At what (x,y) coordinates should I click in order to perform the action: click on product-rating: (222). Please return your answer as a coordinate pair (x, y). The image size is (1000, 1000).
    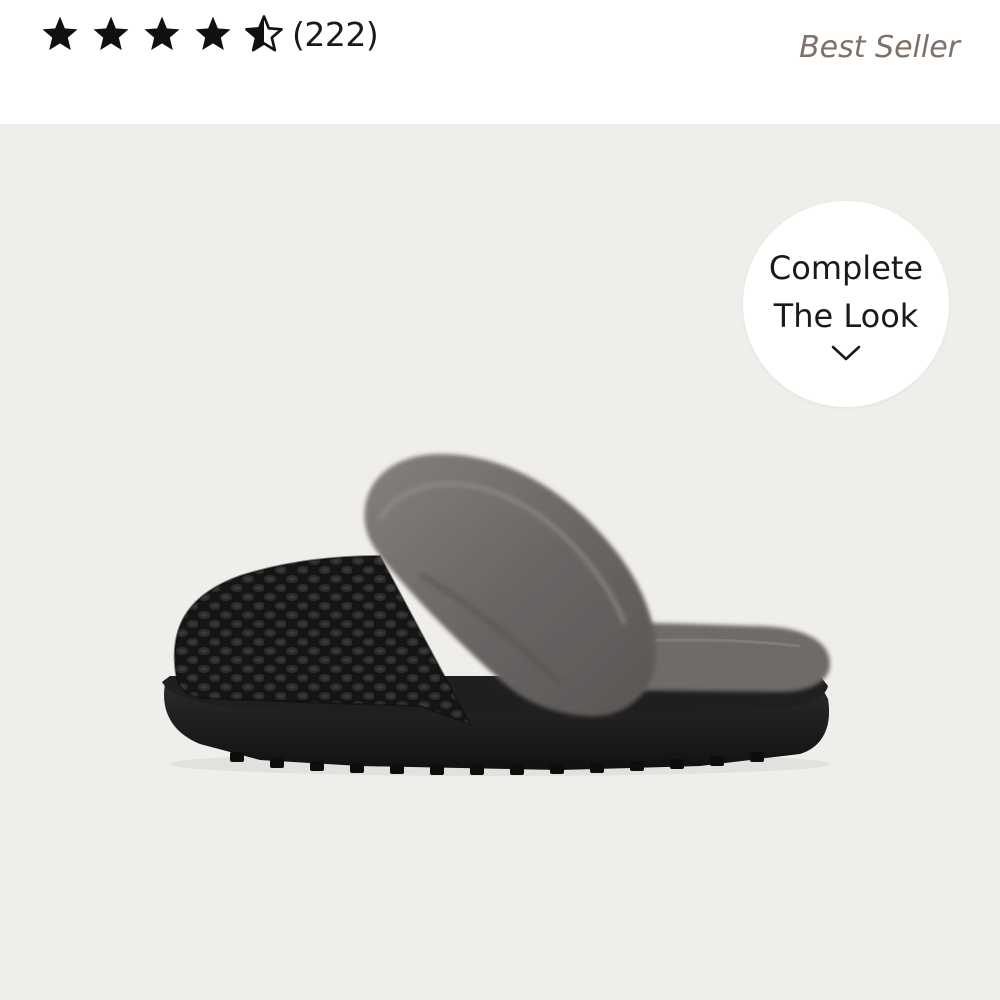
    Looking at the image, I should click on (209, 34).